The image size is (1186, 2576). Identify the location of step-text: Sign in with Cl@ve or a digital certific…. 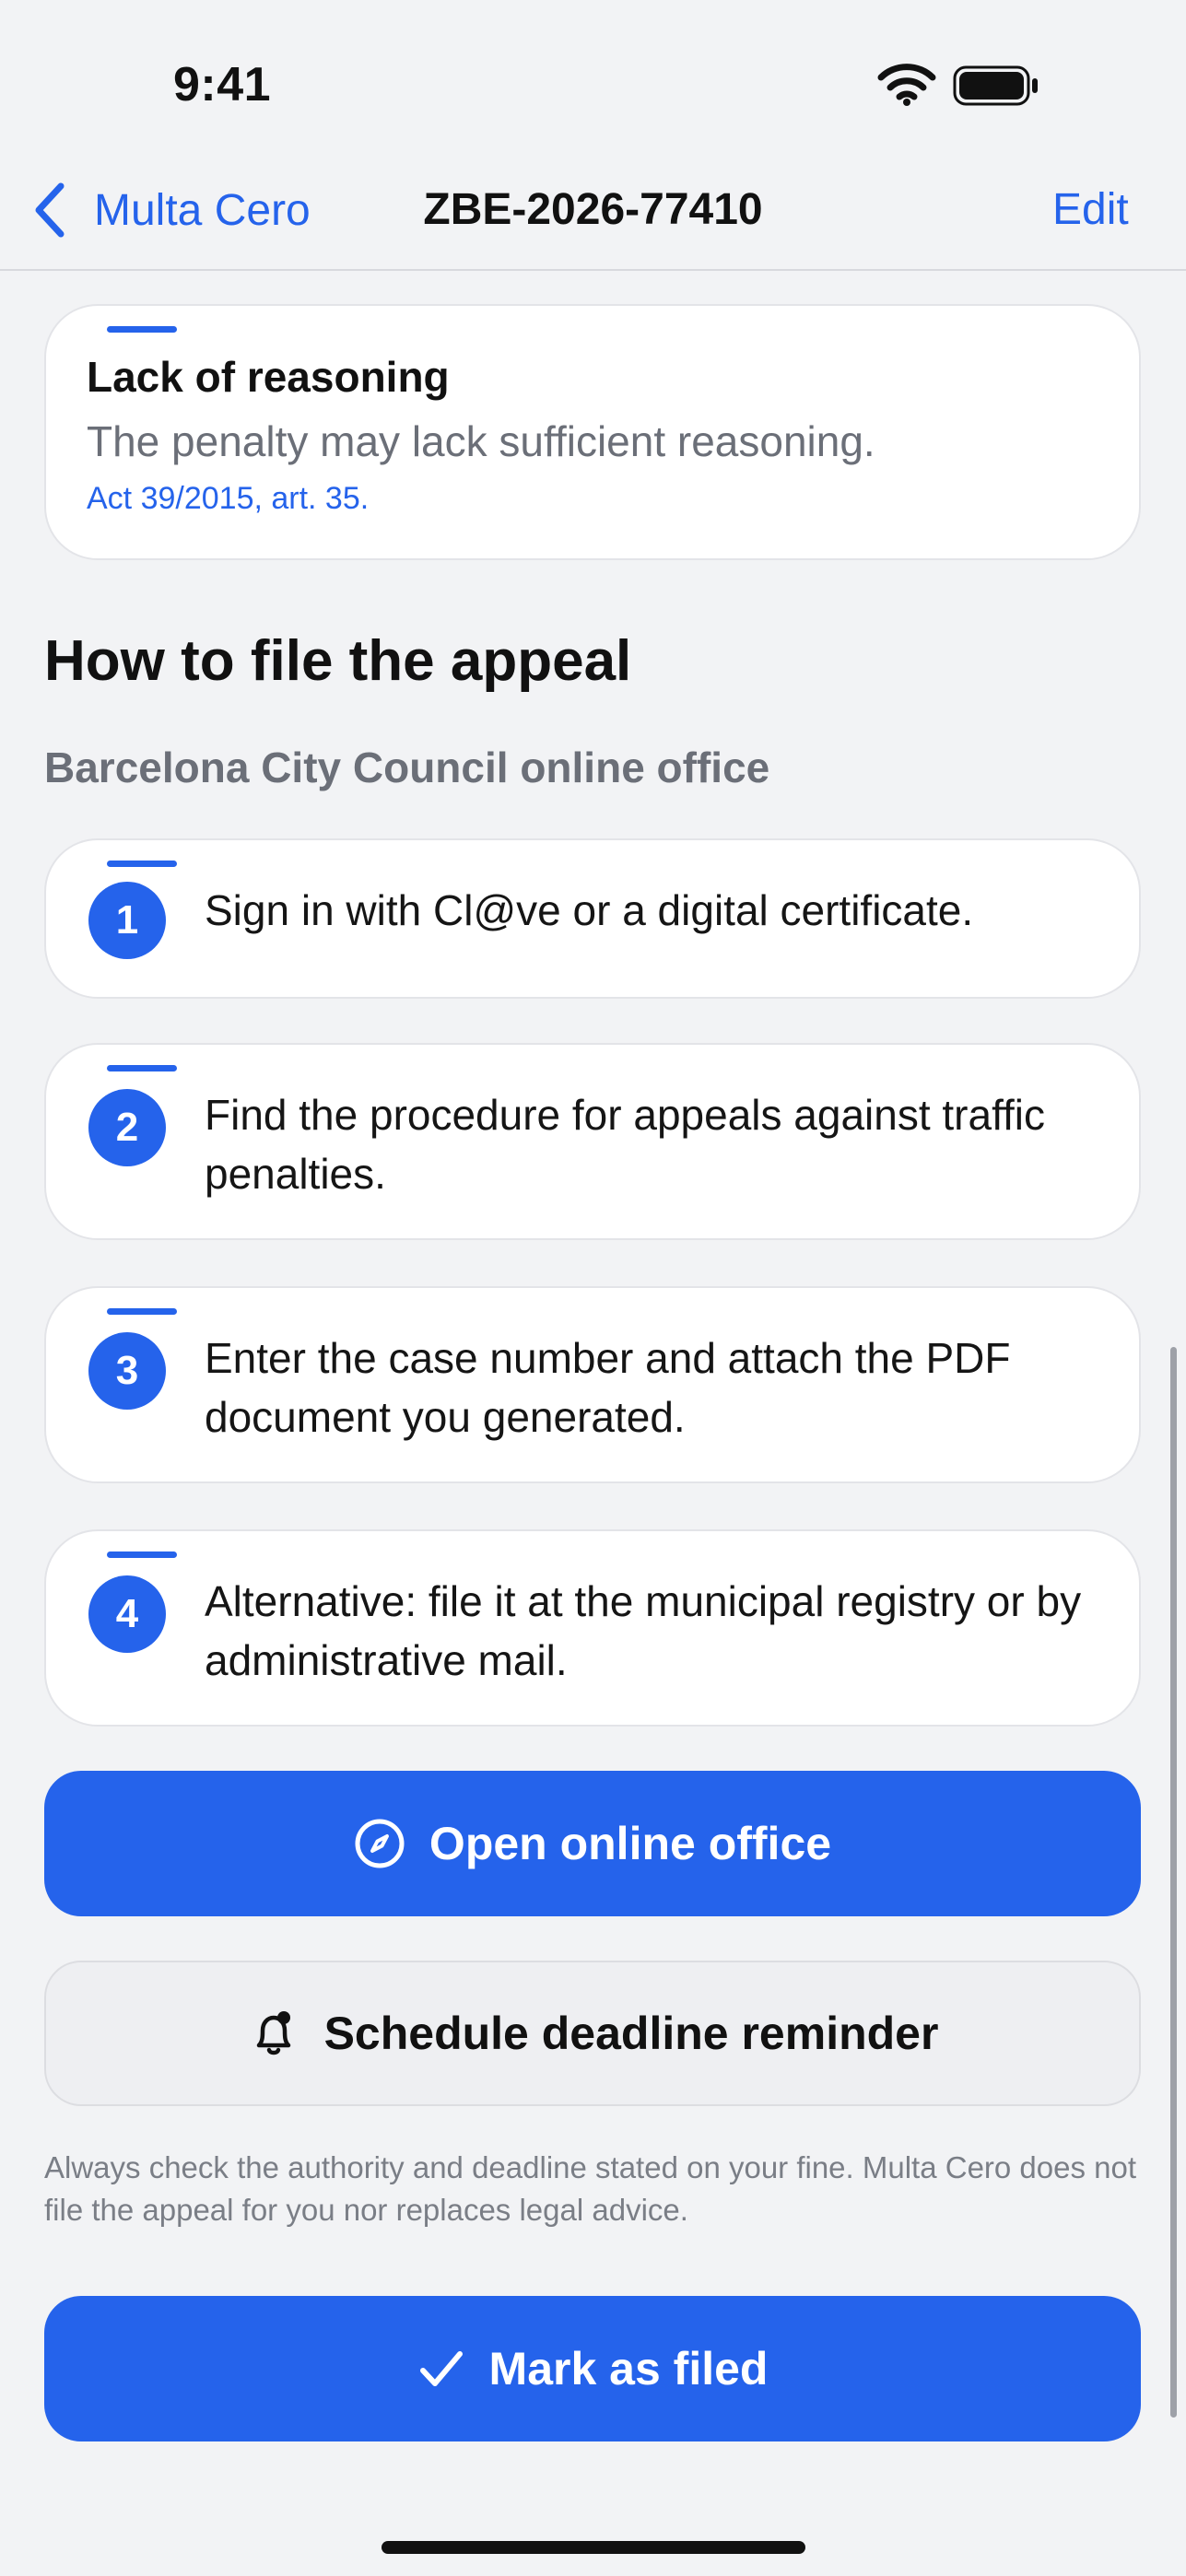
(589, 910).